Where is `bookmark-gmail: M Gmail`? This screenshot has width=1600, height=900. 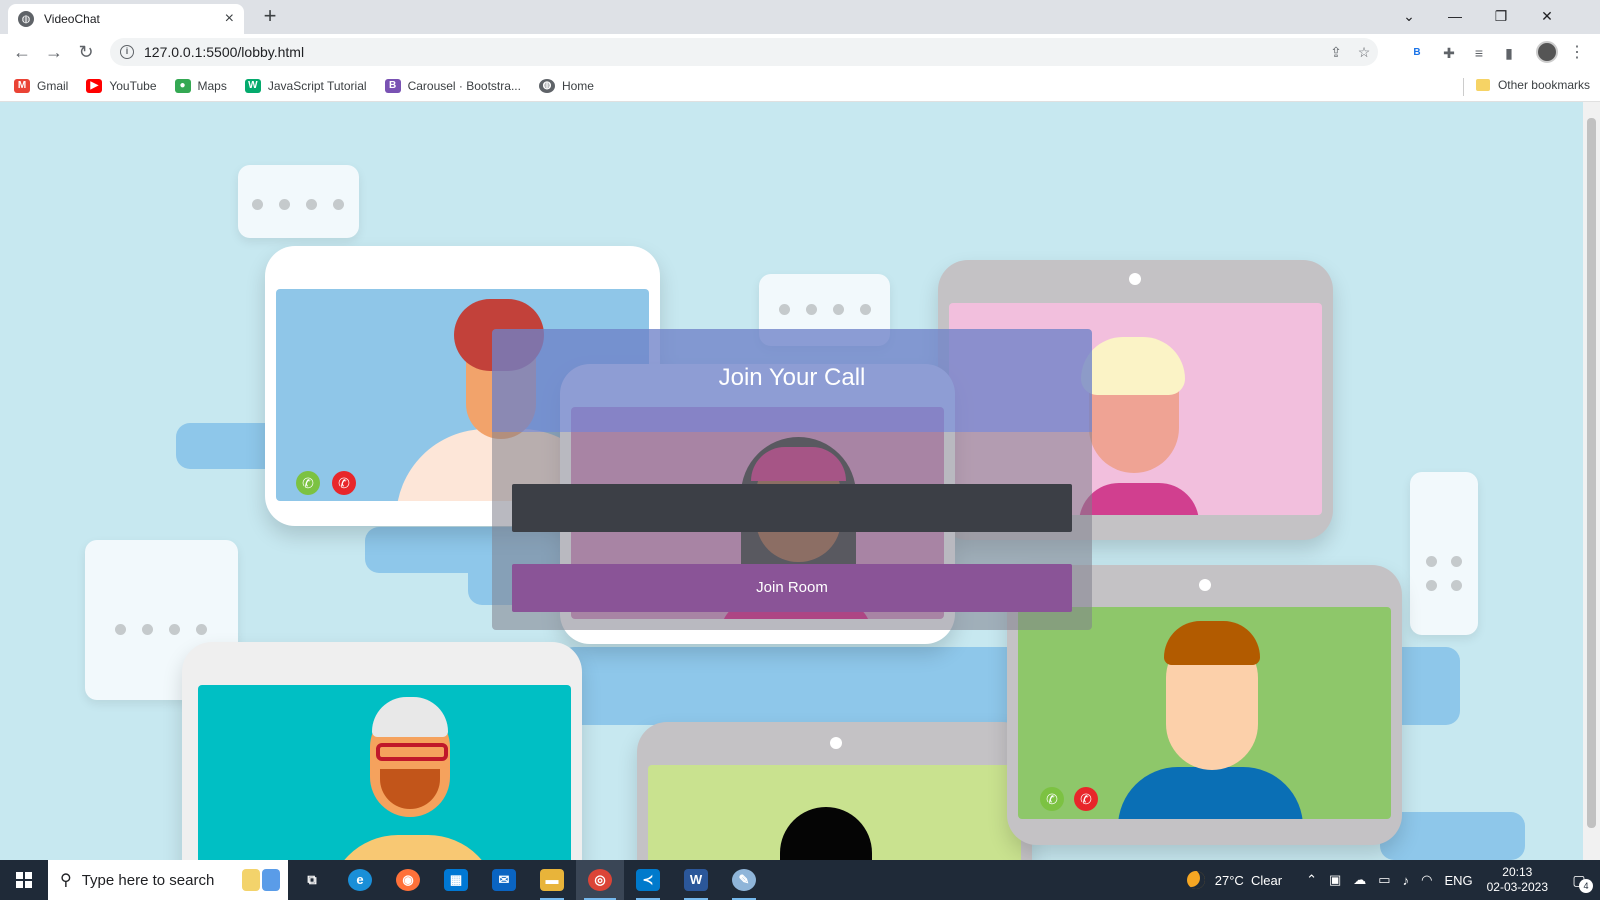
bookmark-gmail: M Gmail is located at coordinates (41, 85).